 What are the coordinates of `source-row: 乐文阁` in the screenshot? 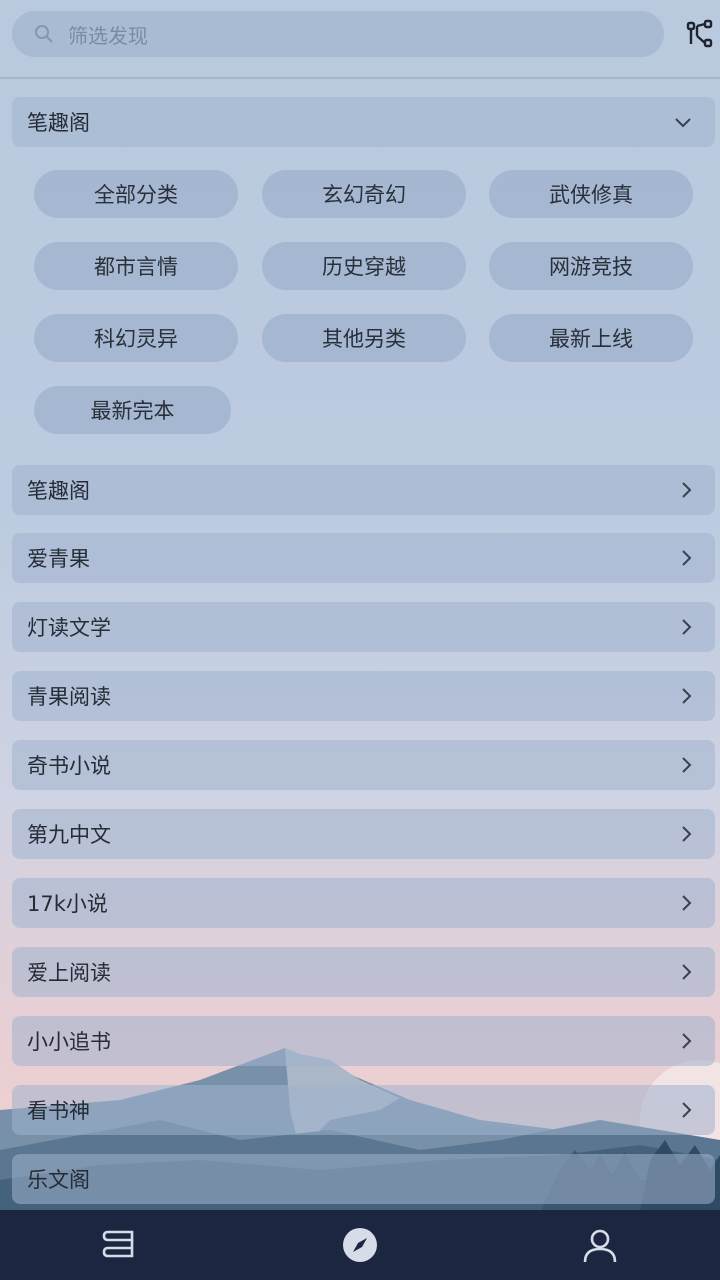 It's located at (363, 1179).